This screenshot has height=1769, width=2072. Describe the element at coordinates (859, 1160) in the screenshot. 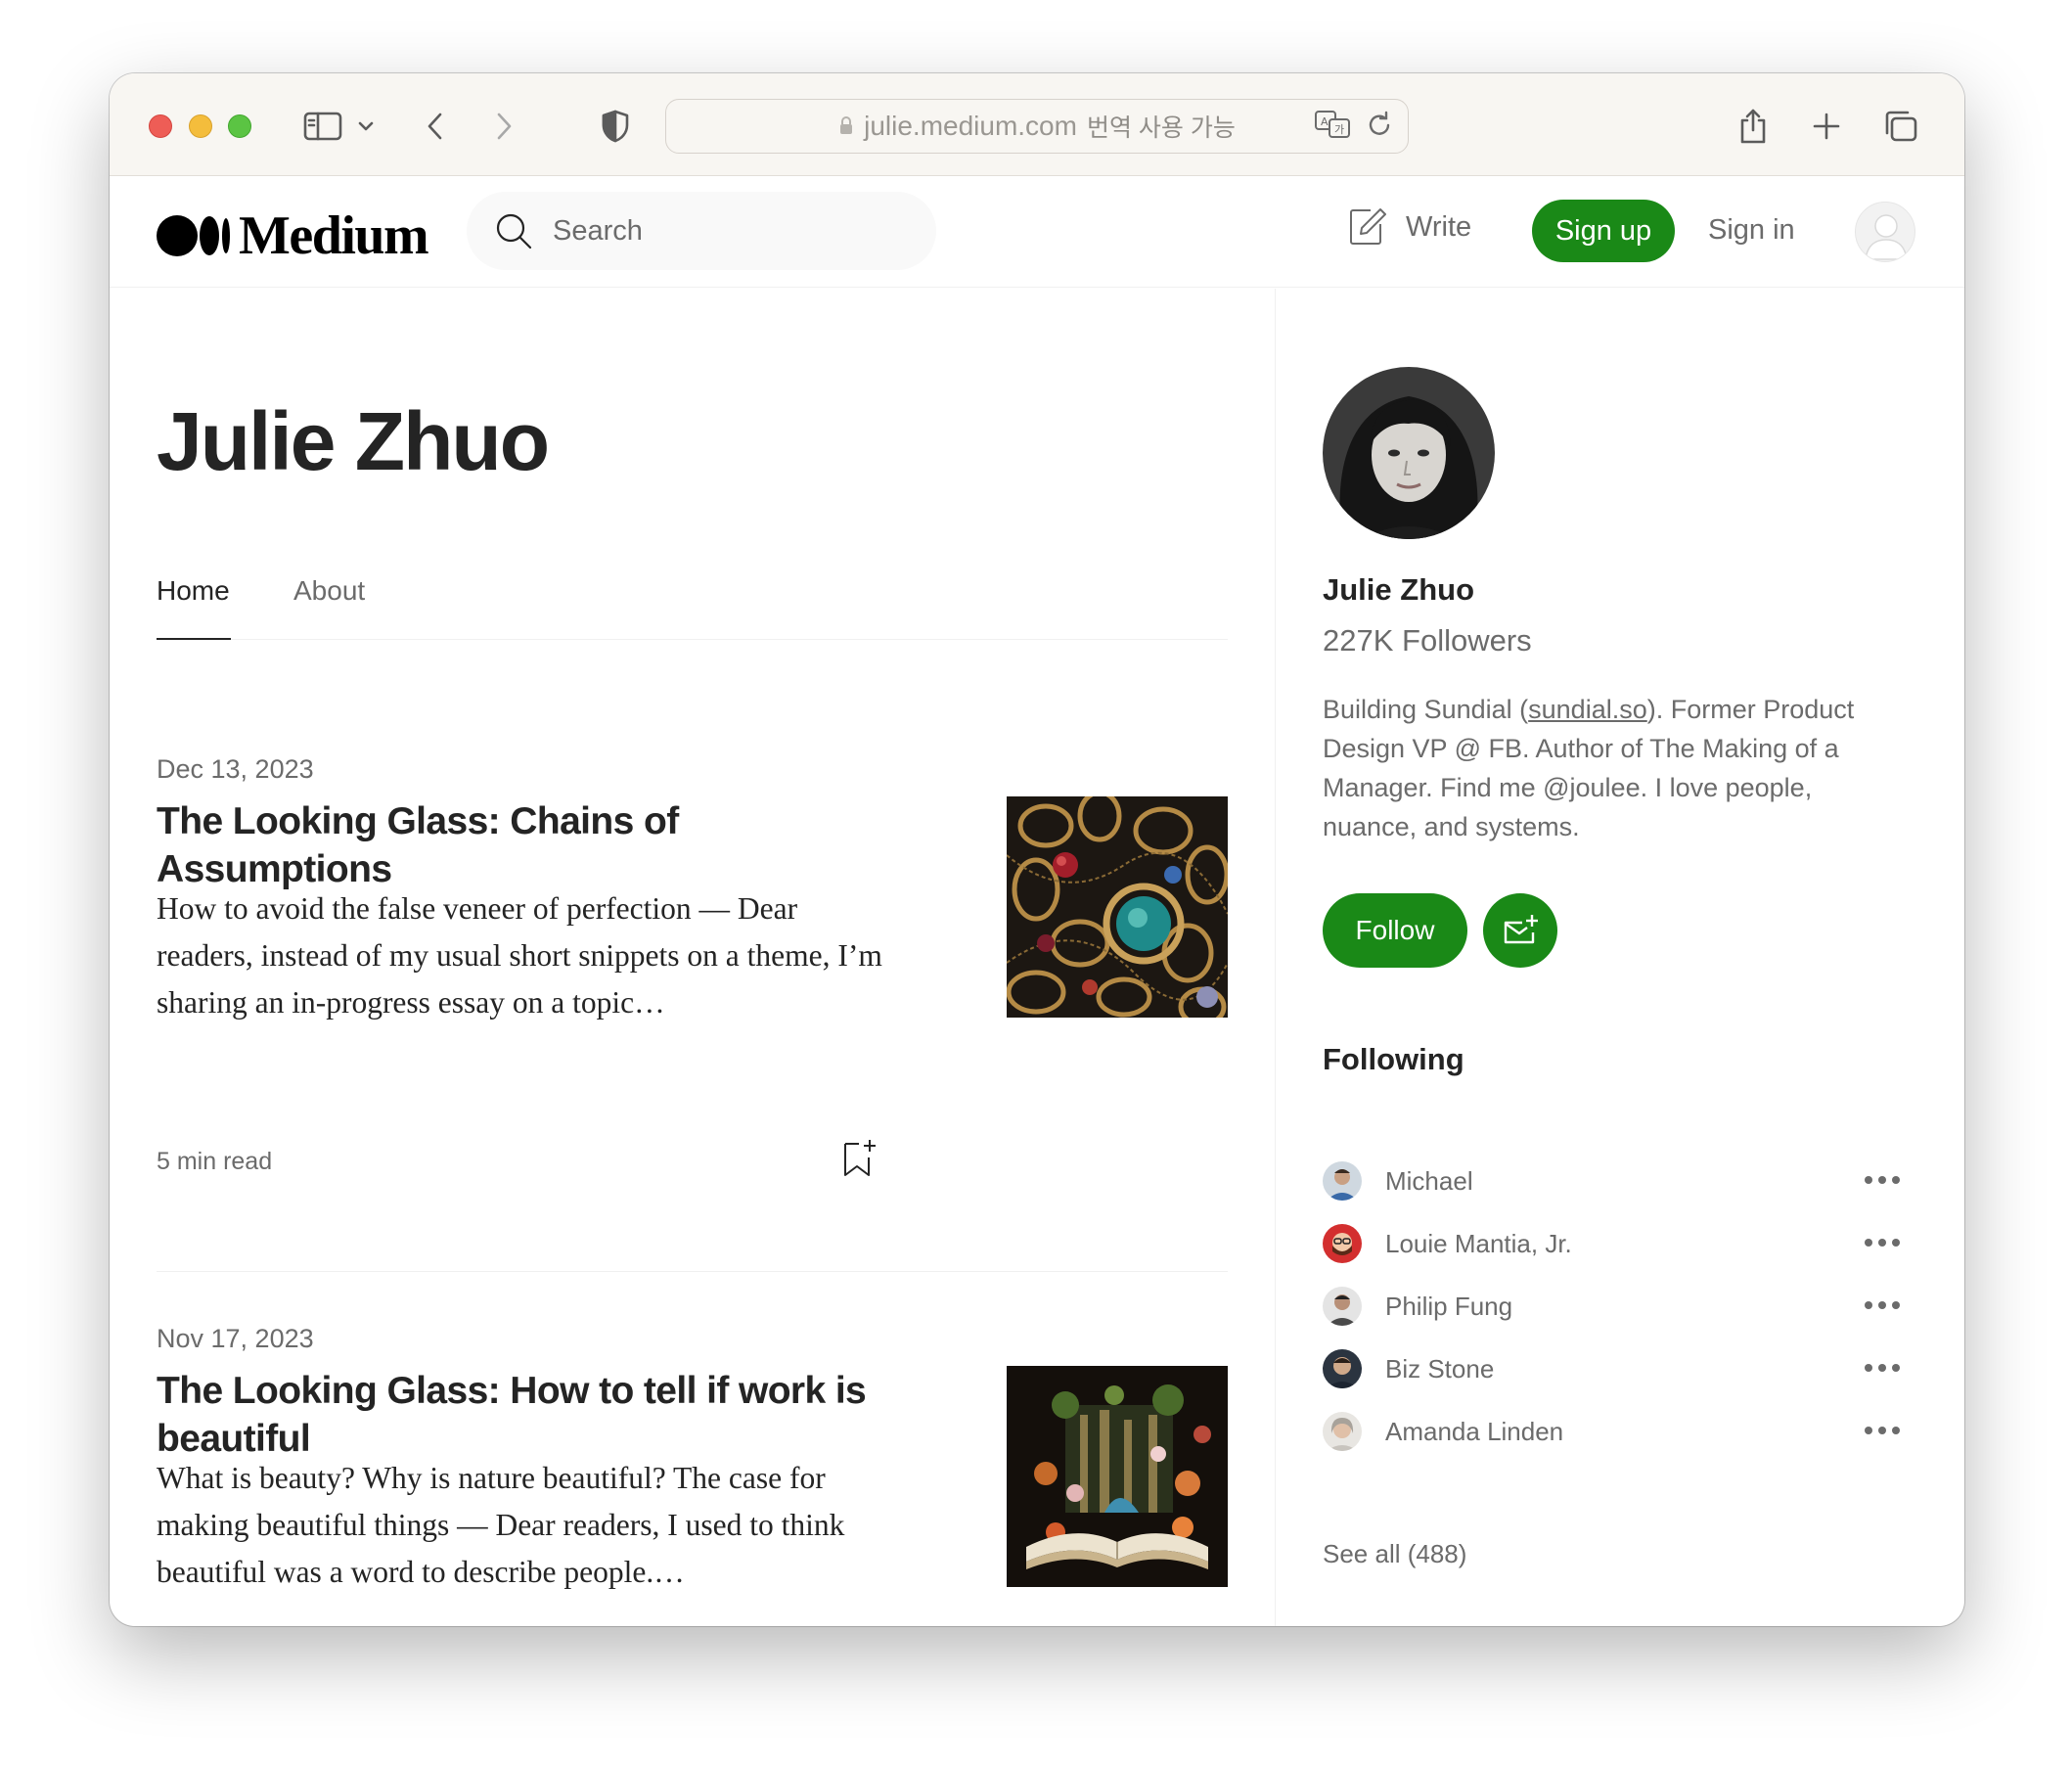

I see `bookmark-add-icon` at that location.